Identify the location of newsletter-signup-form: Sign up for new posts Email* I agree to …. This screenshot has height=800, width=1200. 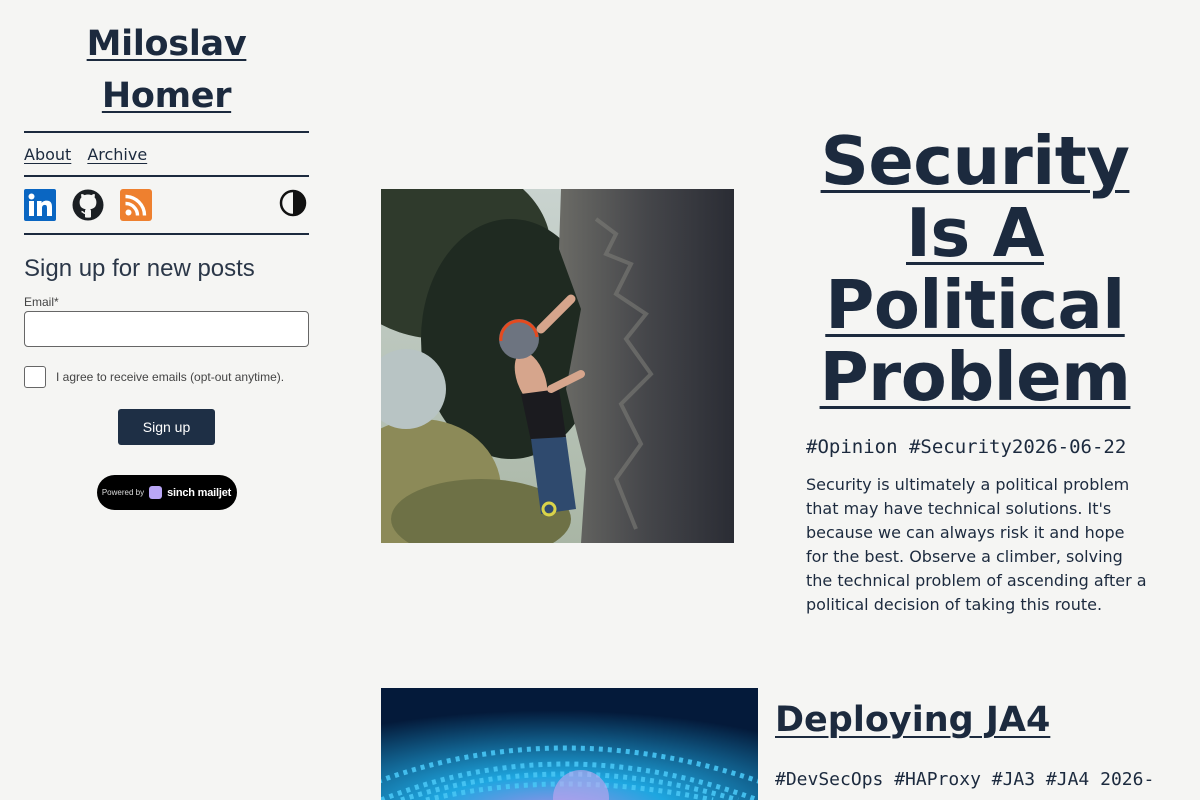
(166, 382).